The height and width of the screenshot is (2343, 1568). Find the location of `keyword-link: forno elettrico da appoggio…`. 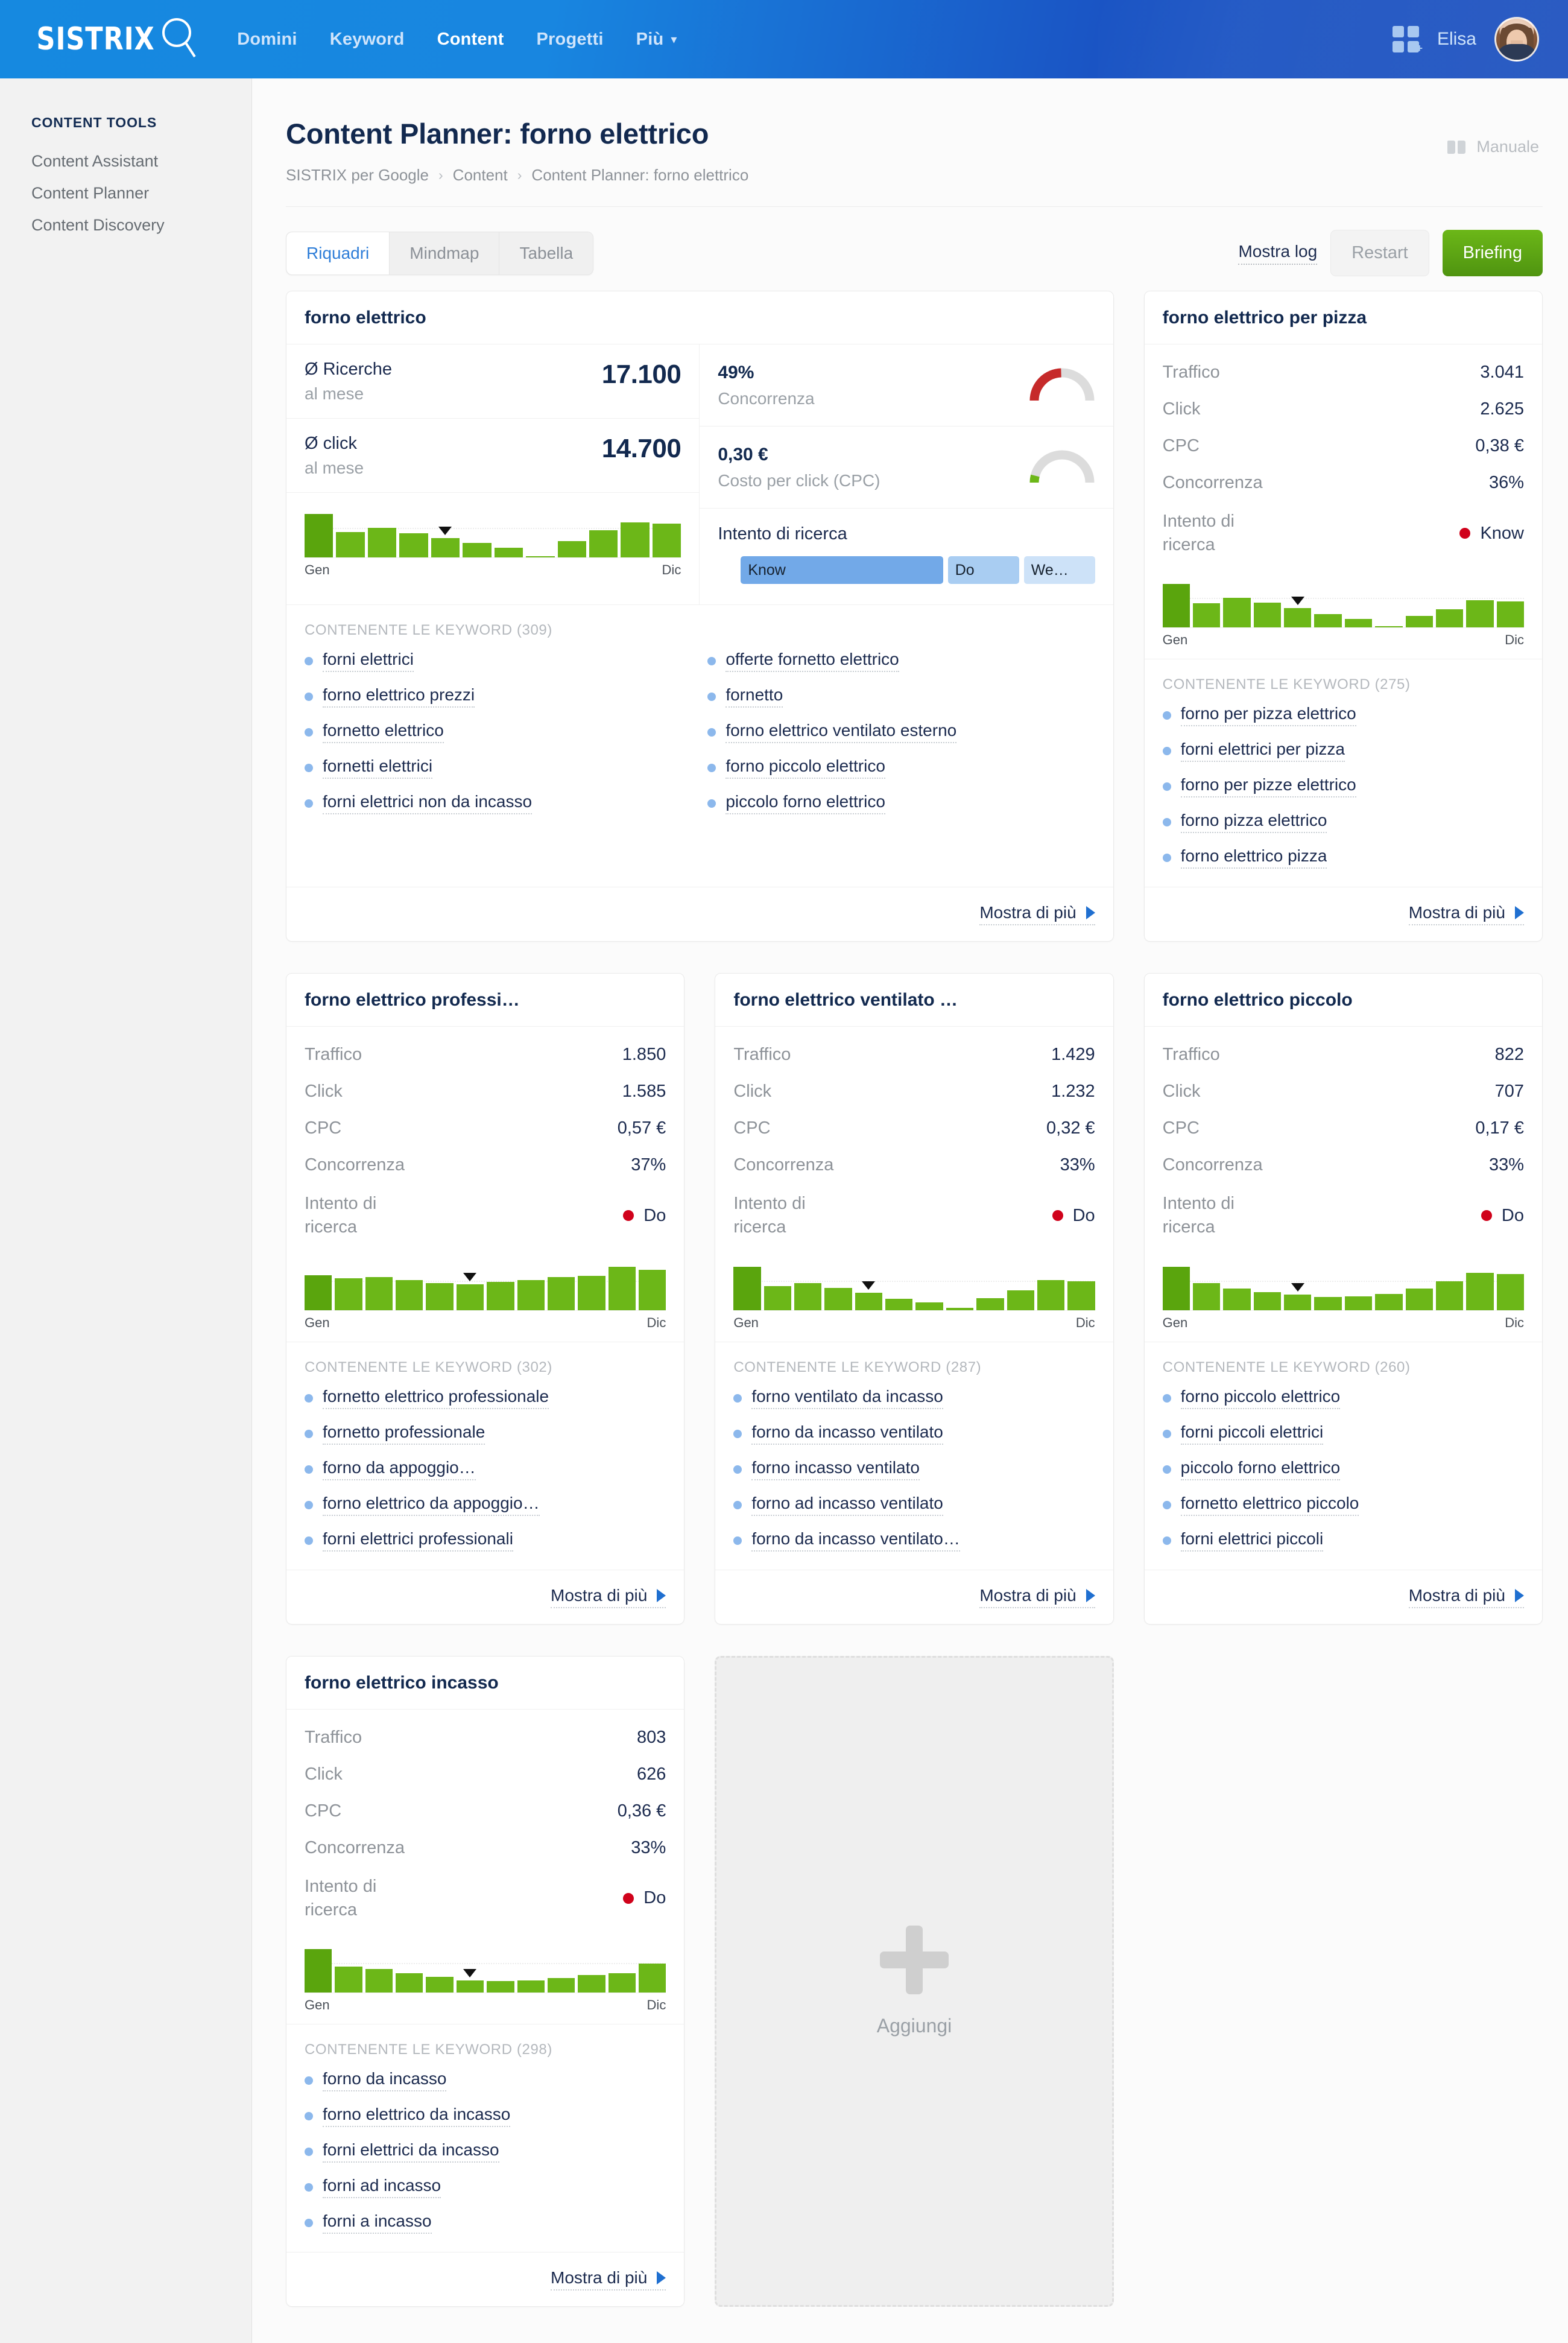

keyword-link: forno elettrico da appoggio… is located at coordinates (431, 1505).